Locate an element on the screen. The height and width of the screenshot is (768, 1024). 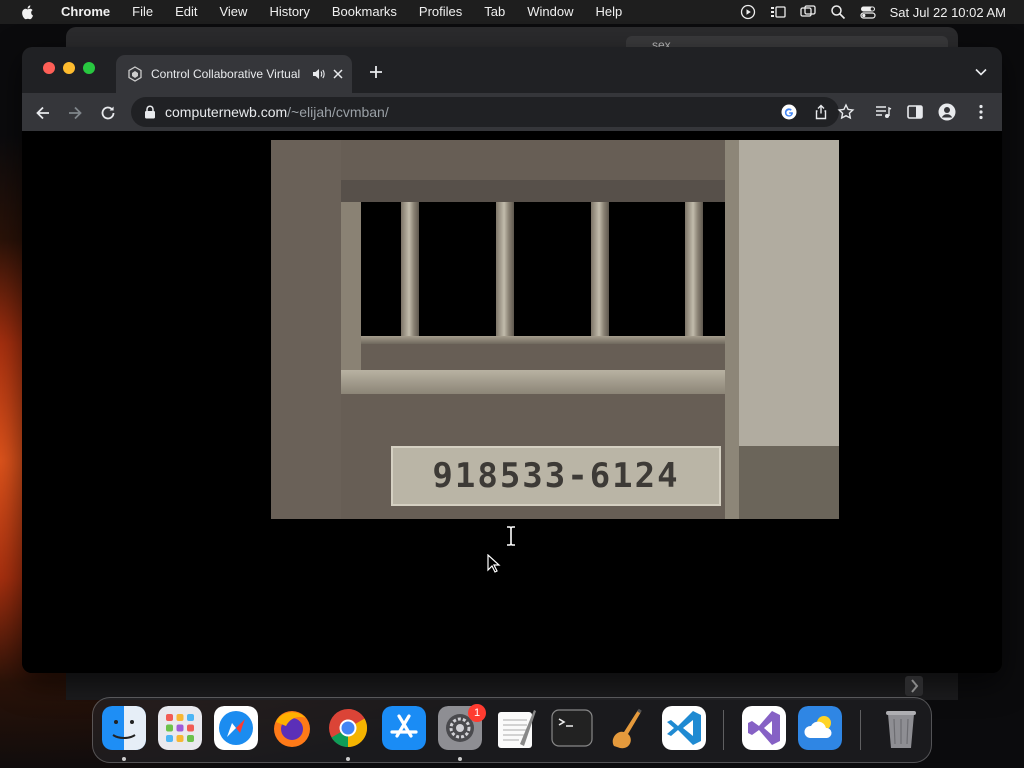
mouse-pointer-icon is located at coordinates (494, 563).